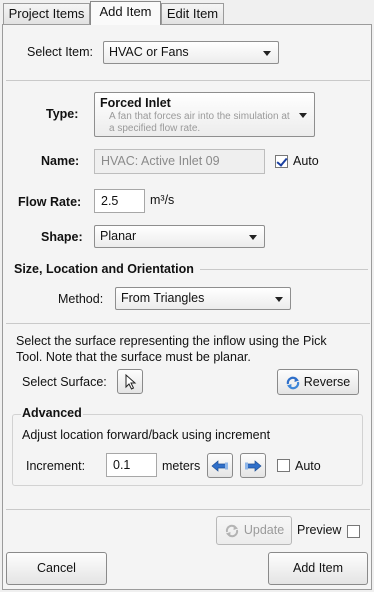  I want to click on cancel-label: Cancel, so click(56, 568).